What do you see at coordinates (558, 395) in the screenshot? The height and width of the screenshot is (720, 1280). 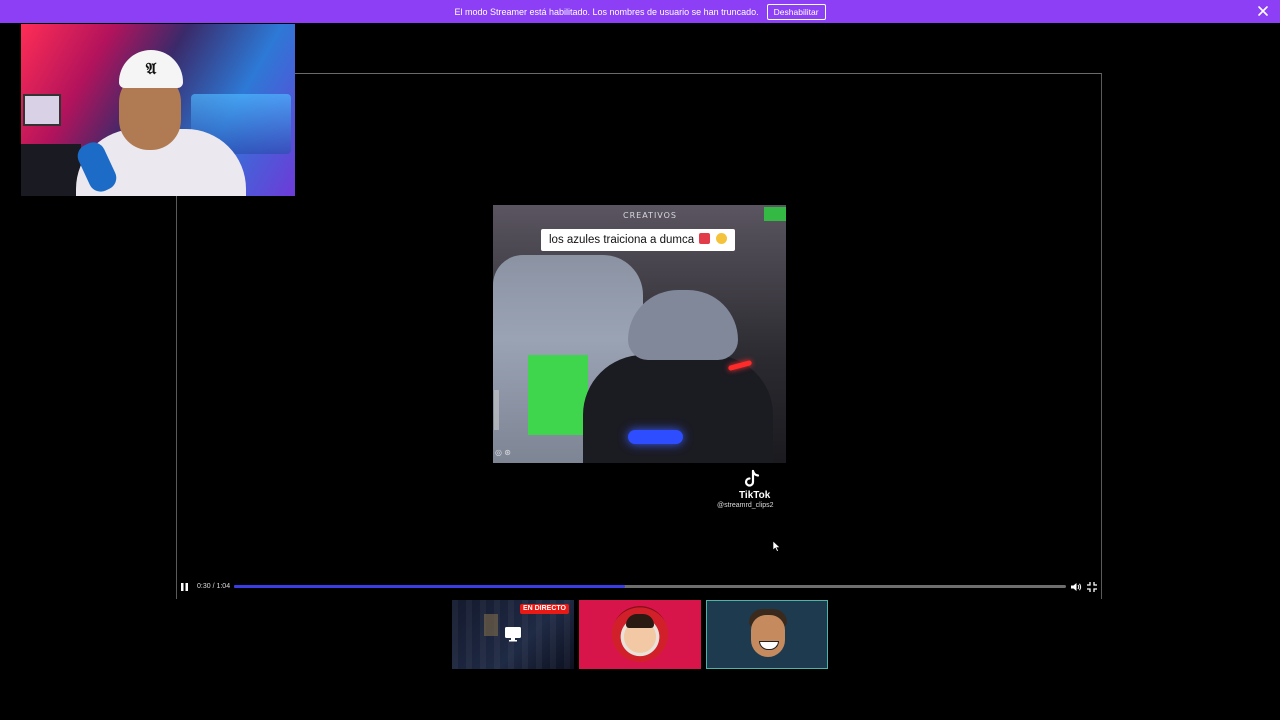 I see `clip-green-vest` at bounding box center [558, 395].